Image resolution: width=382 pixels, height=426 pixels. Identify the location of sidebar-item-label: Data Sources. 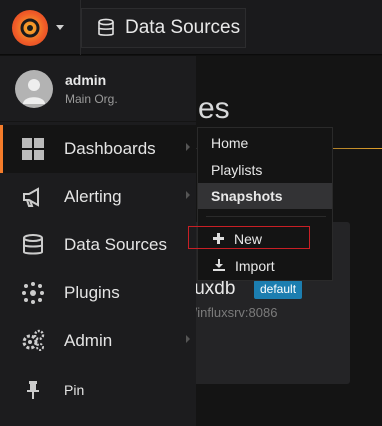
(115, 244).